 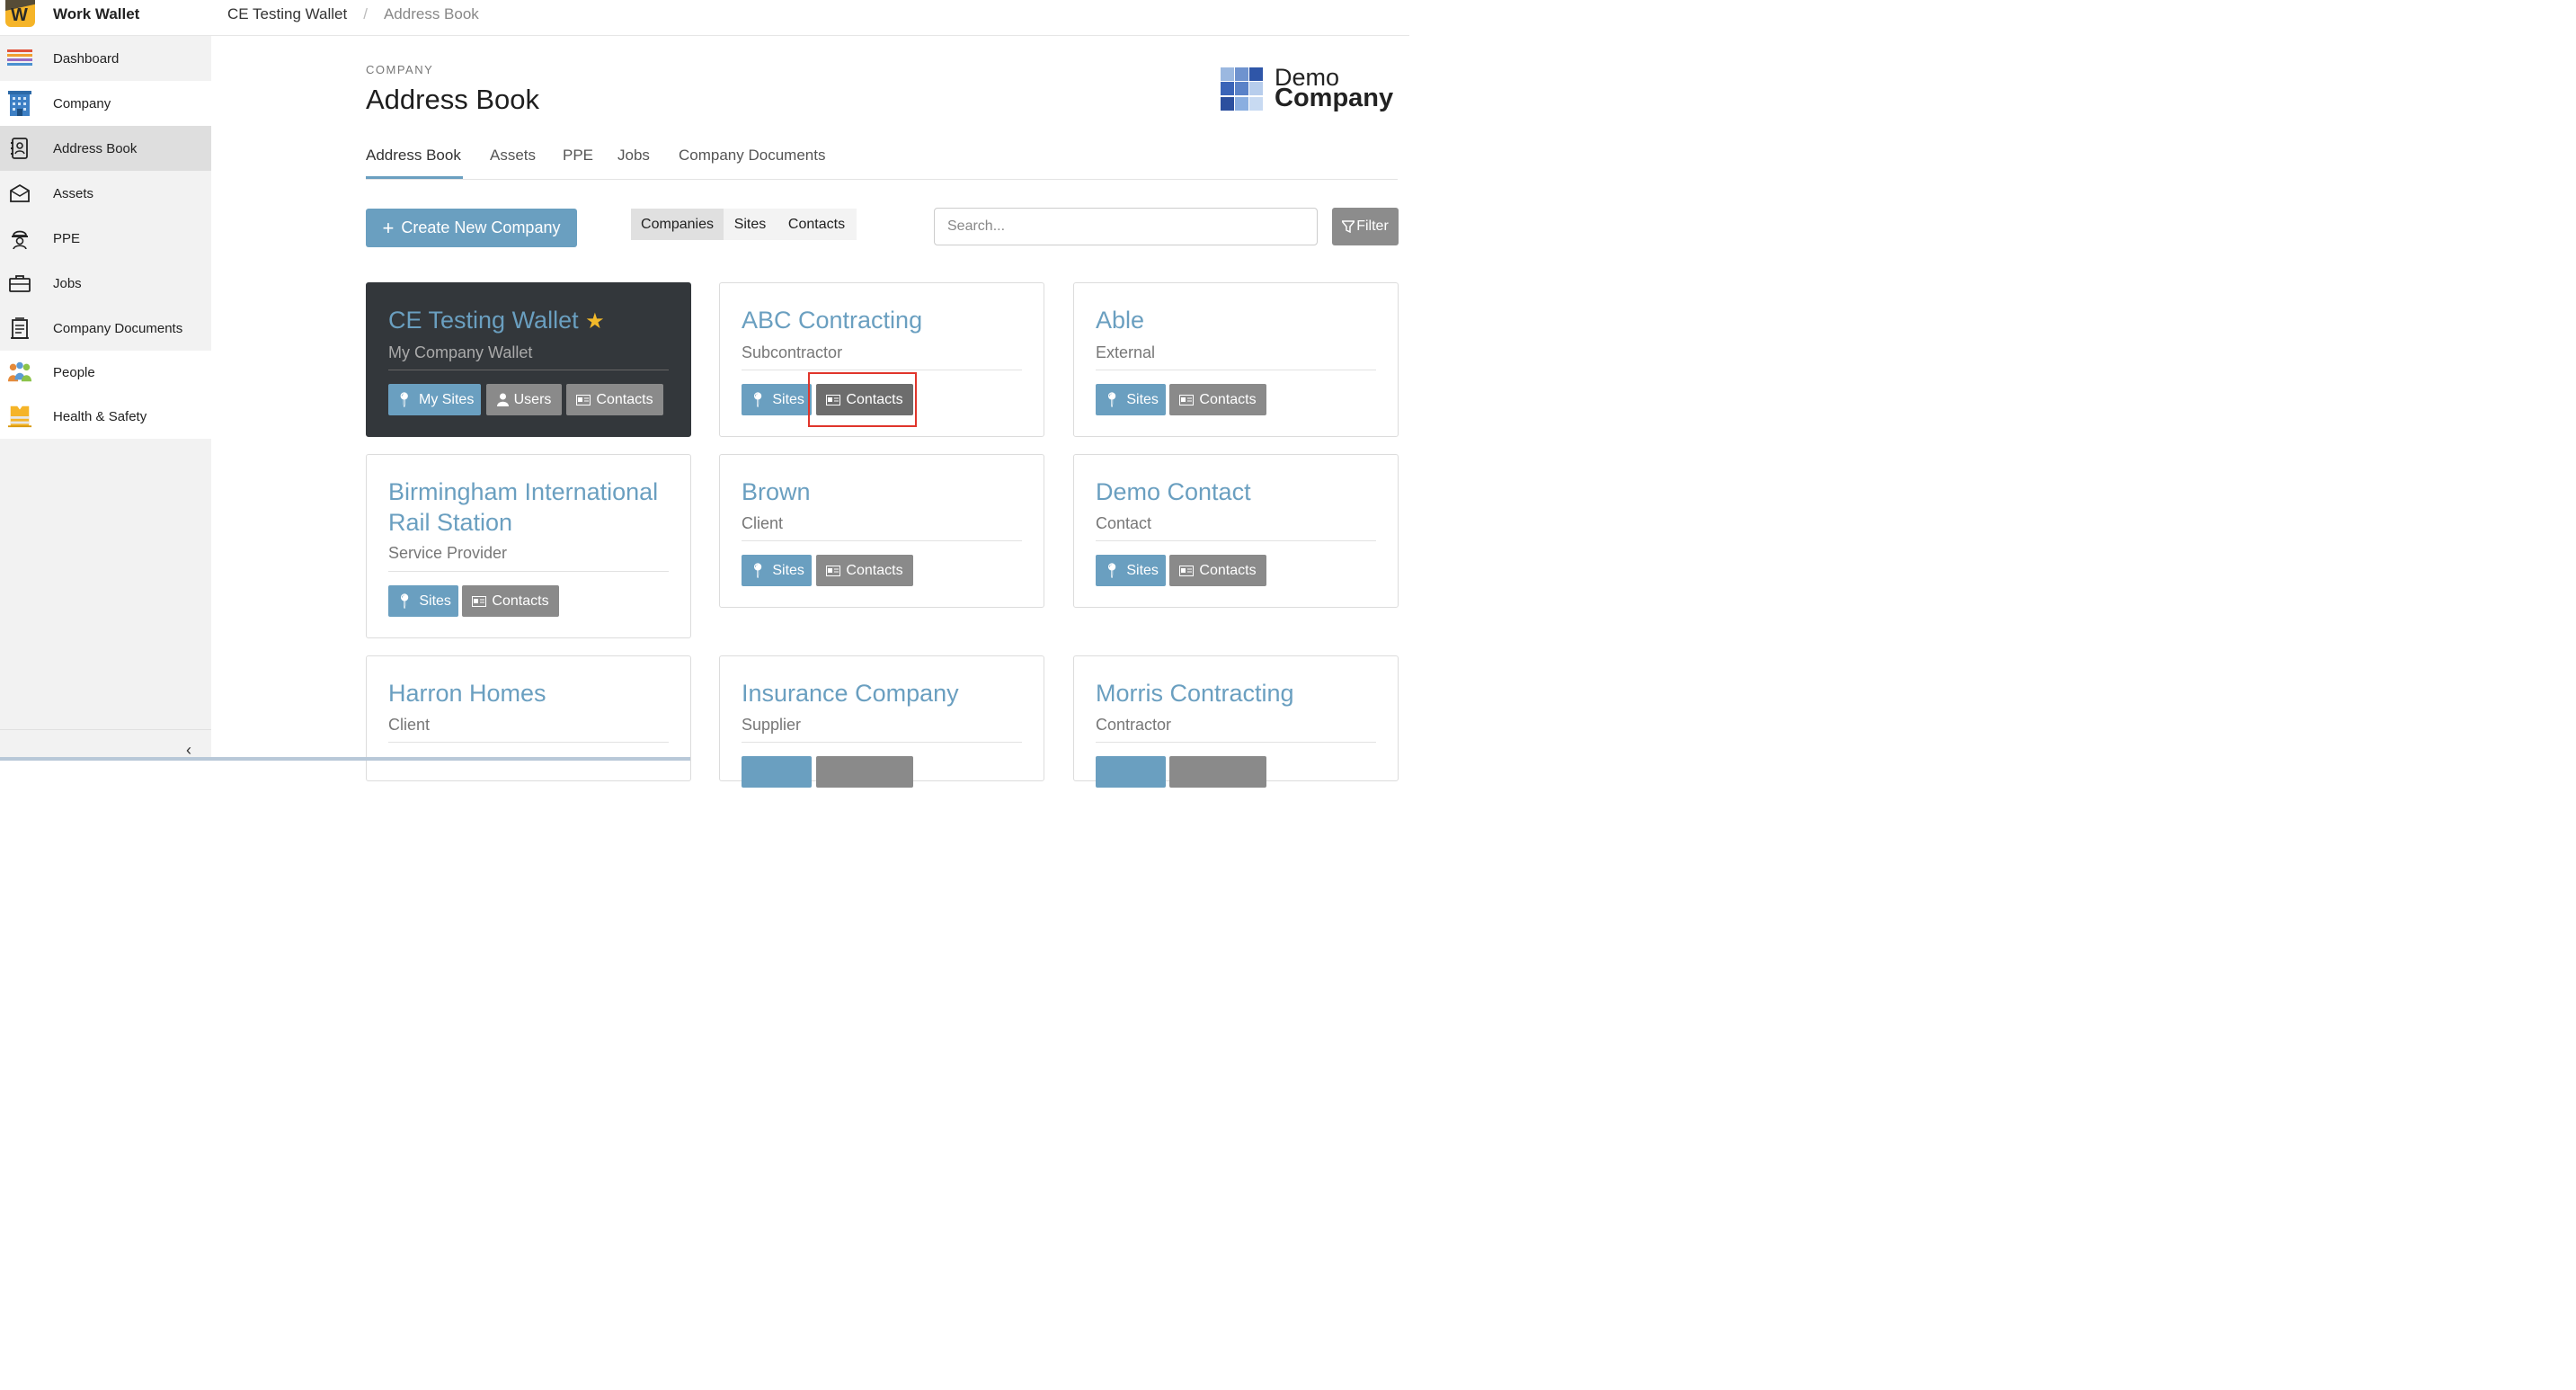 I want to click on filter-button: Filter, so click(x=1365, y=226).